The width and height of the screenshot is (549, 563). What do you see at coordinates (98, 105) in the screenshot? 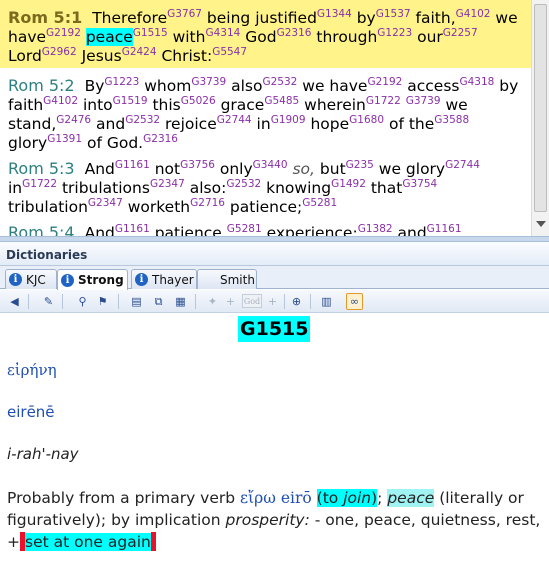
I see `verse-word: into` at bounding box center [98, 105].